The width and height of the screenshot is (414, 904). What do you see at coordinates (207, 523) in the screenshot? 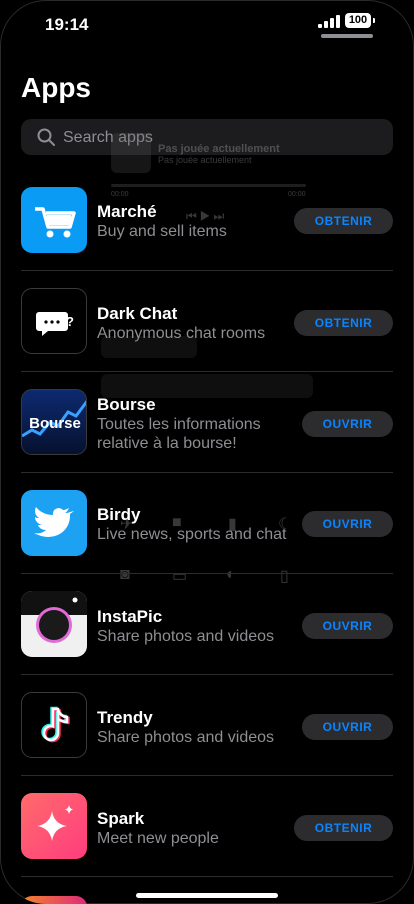
I see `list-item: Birdy Live news, sports and chat OUVRIR` at bounding box center [207, 523].